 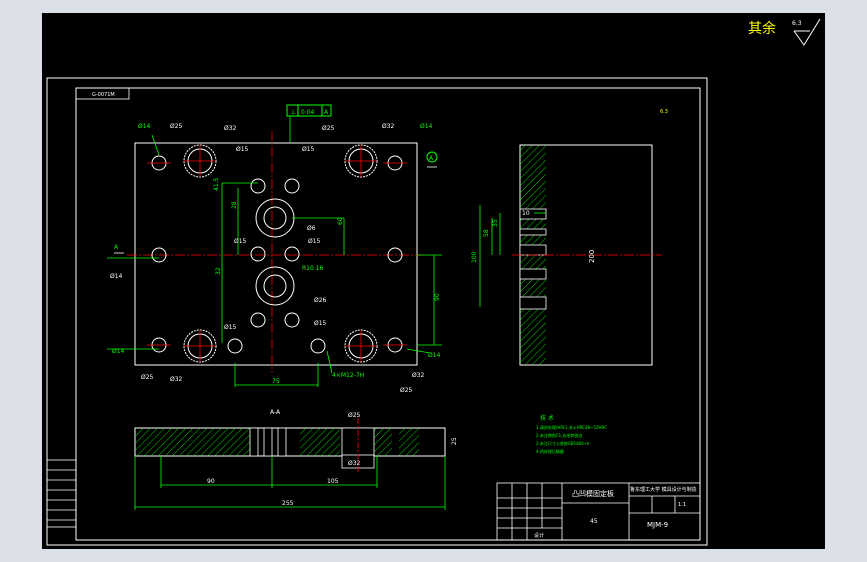 What do you see at coordinates (550, 451) in the screenshot?
I see `tech-req-line-4: 4.热处理后精磨` at bounding box center [550, 451].